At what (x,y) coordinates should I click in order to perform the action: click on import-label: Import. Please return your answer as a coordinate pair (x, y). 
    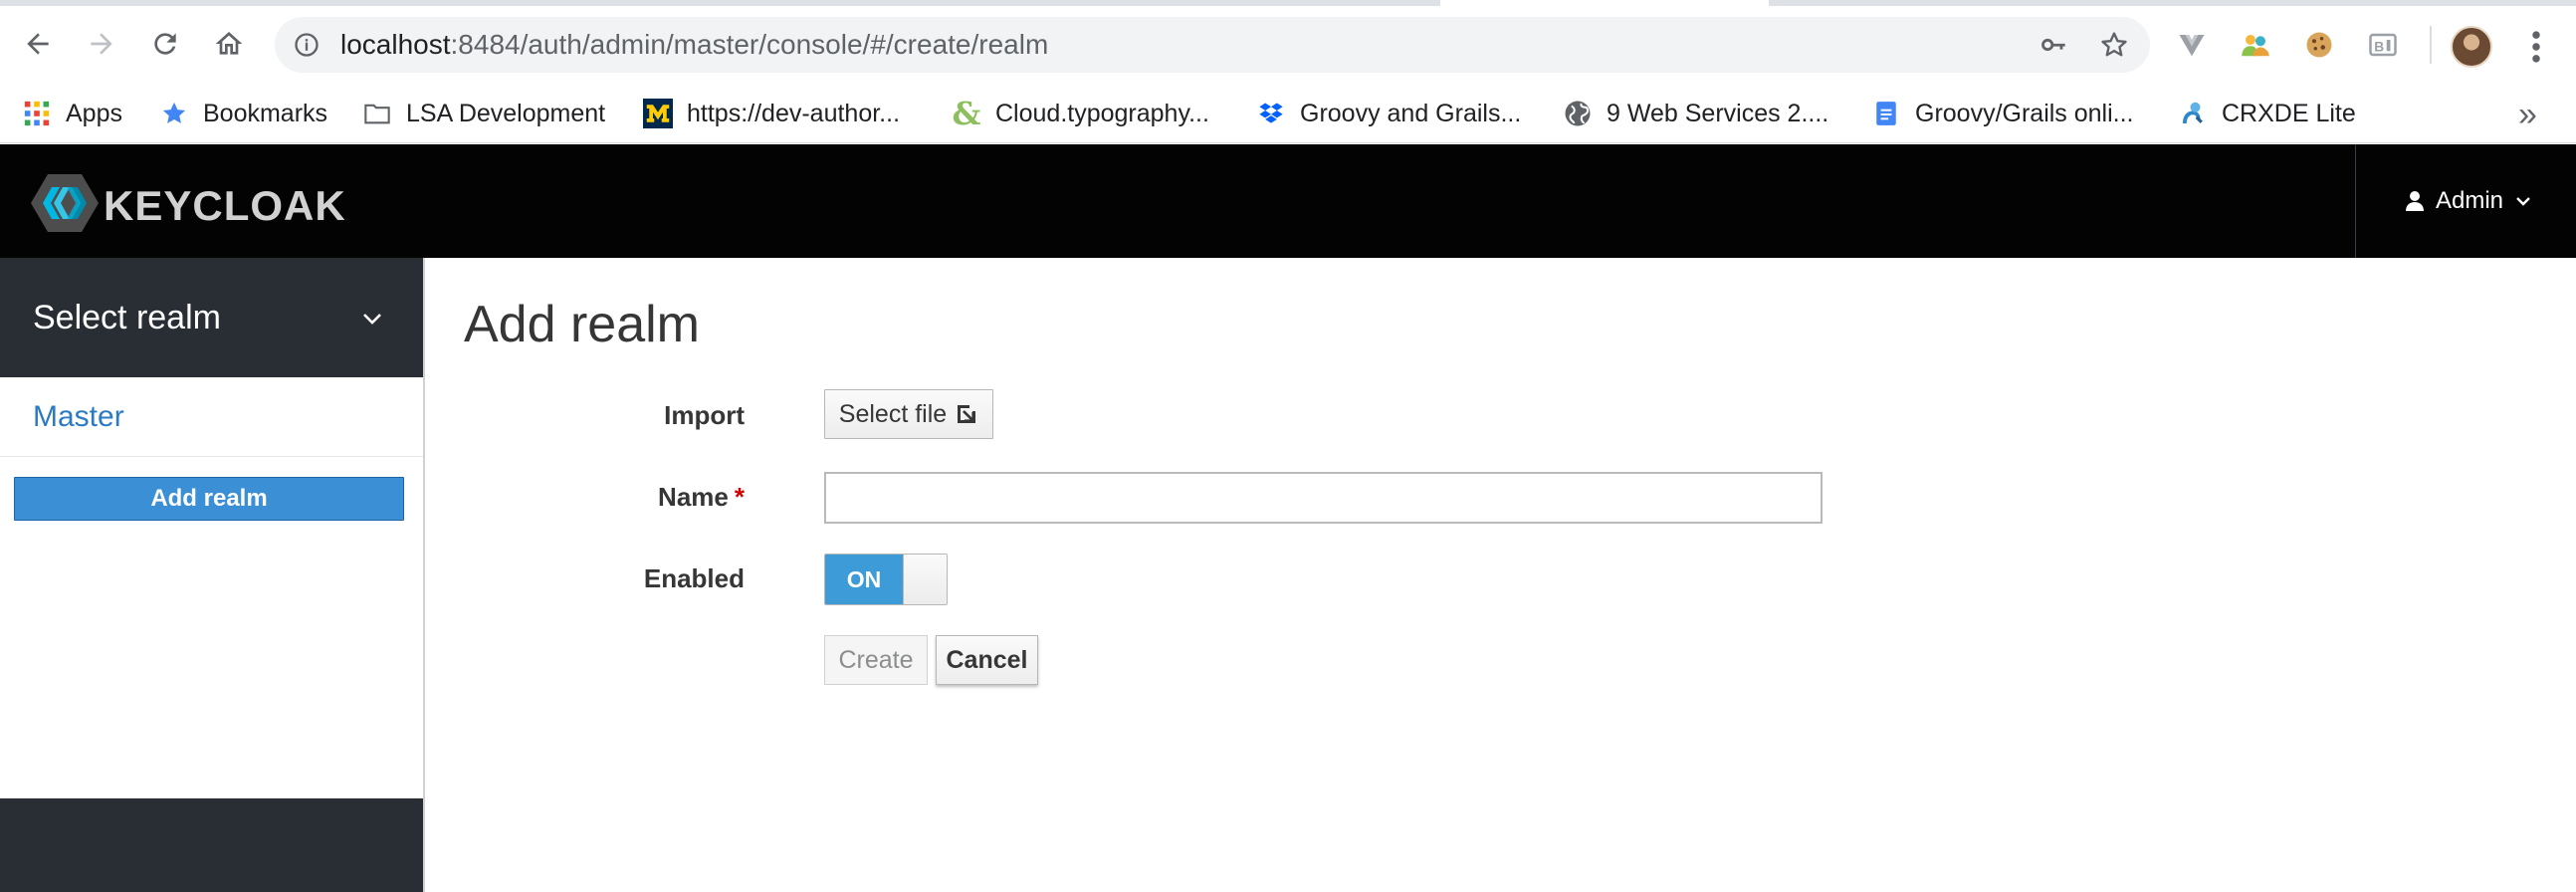
    Looking at the image, I should click on (704, 415).